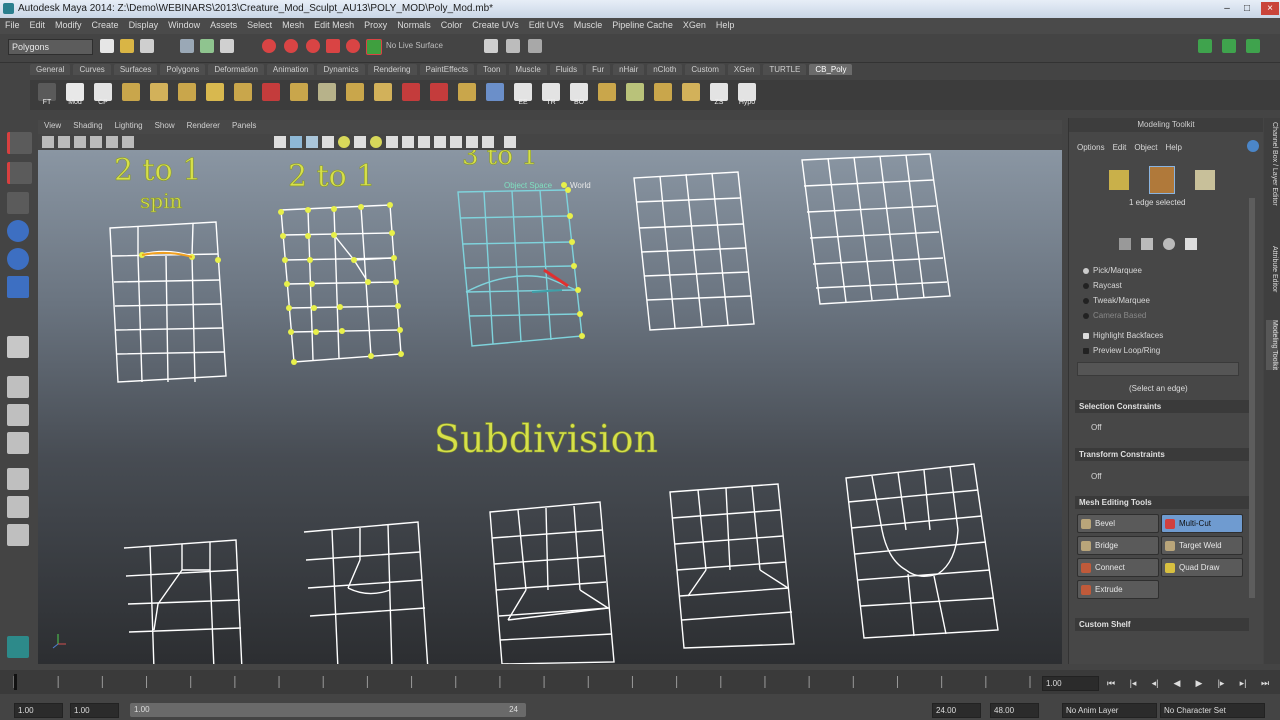 The image size is (1280, 720). I want to click on face-mode-icon, so click(1205, 180).